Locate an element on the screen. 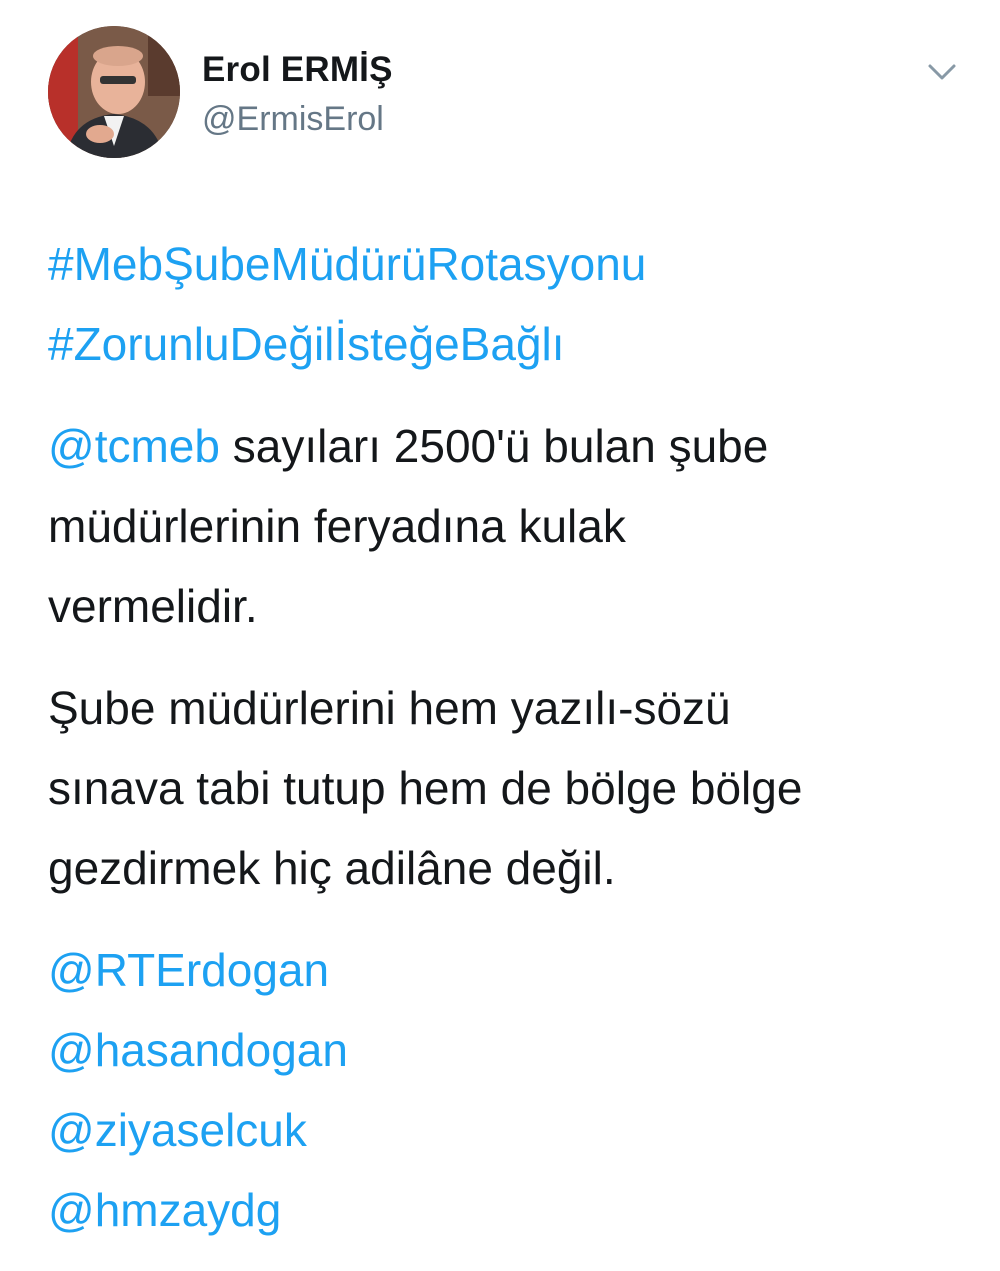 This screenshot has width=1000, height=1271. mention-link: @ziyaselcuk is located at coordinates (498, 1130).